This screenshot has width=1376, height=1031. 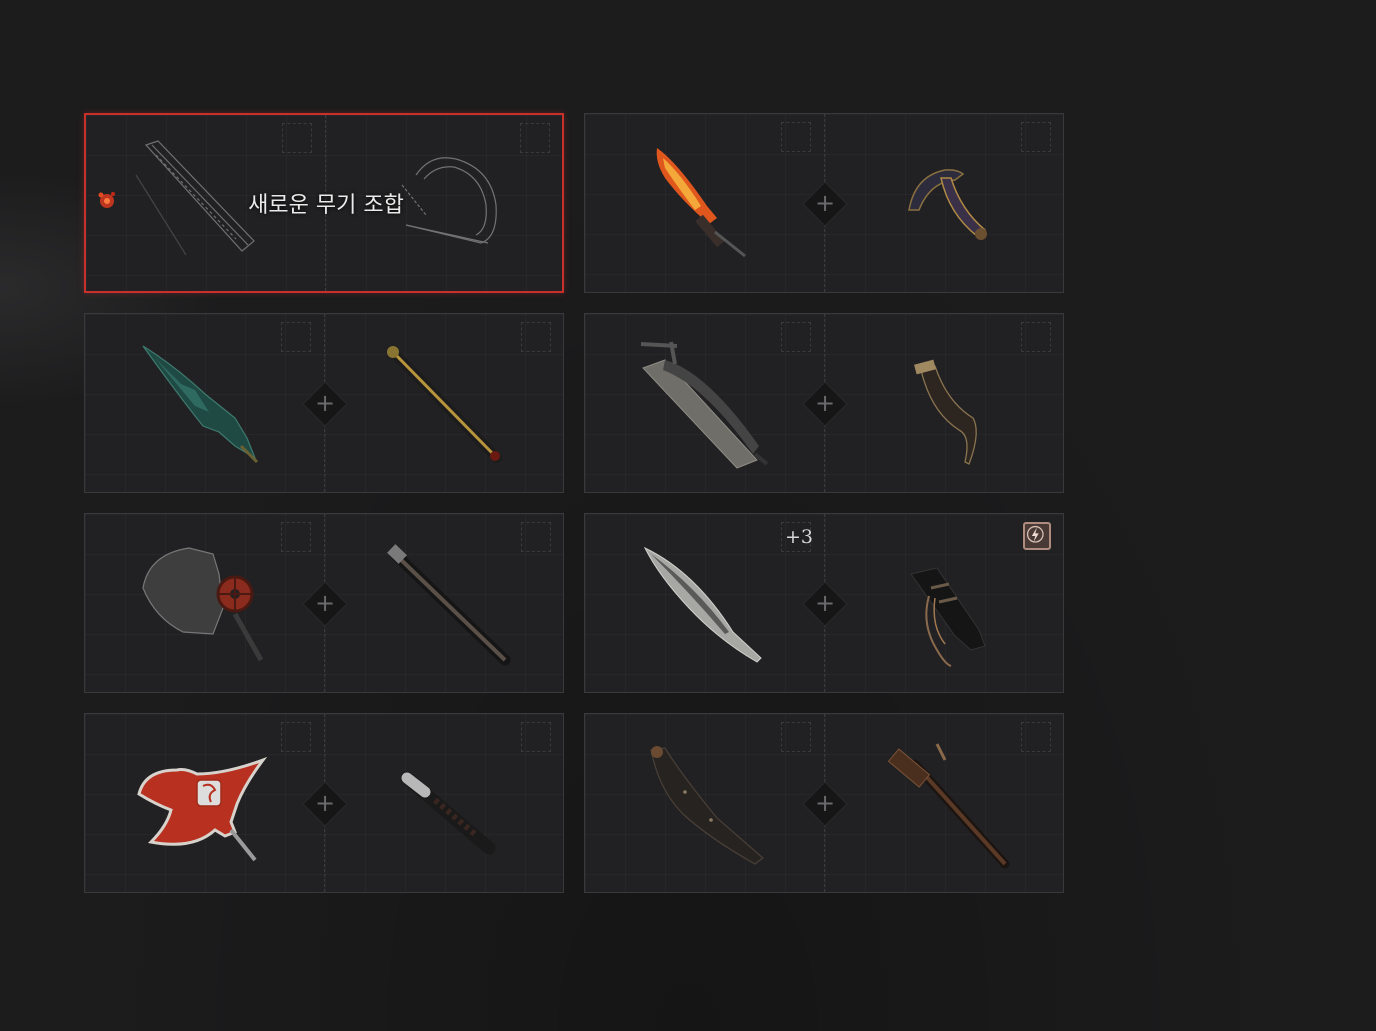 I want to click on new-combo-slot: 새로운 무기 조합, so click(x=324, y=203).